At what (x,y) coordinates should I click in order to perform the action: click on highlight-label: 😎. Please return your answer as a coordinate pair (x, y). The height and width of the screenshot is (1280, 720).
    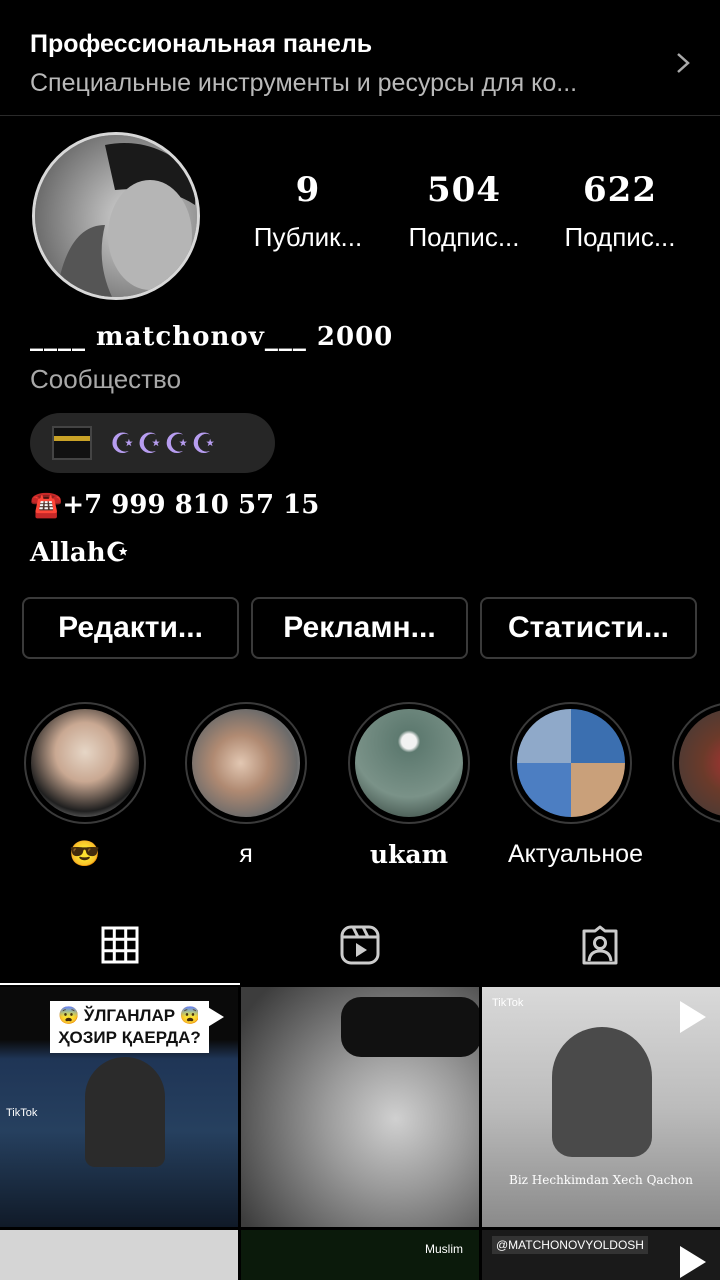
    Looking at the image, I should click on (85, 854).